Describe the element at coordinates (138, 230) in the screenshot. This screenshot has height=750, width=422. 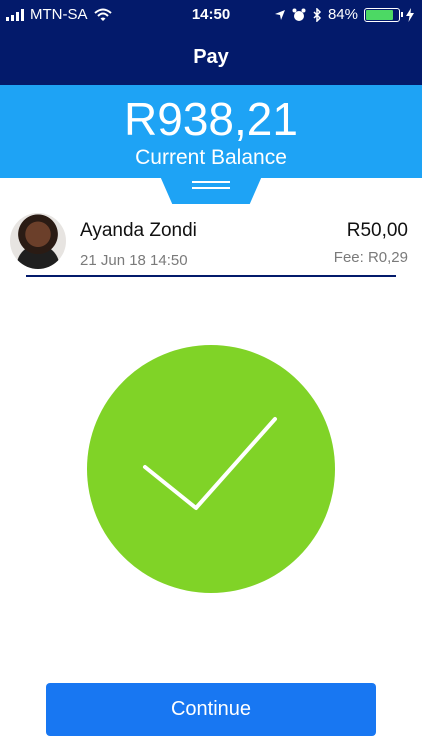
I see `recipient-name: Ayanda Zondi` at that location.